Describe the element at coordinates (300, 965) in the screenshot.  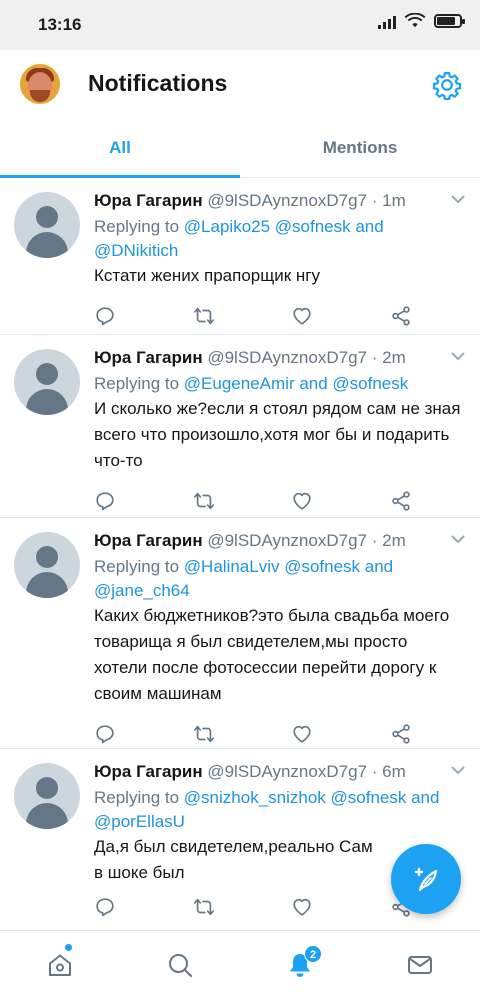
I see `nav-notifications: 2` at that location.